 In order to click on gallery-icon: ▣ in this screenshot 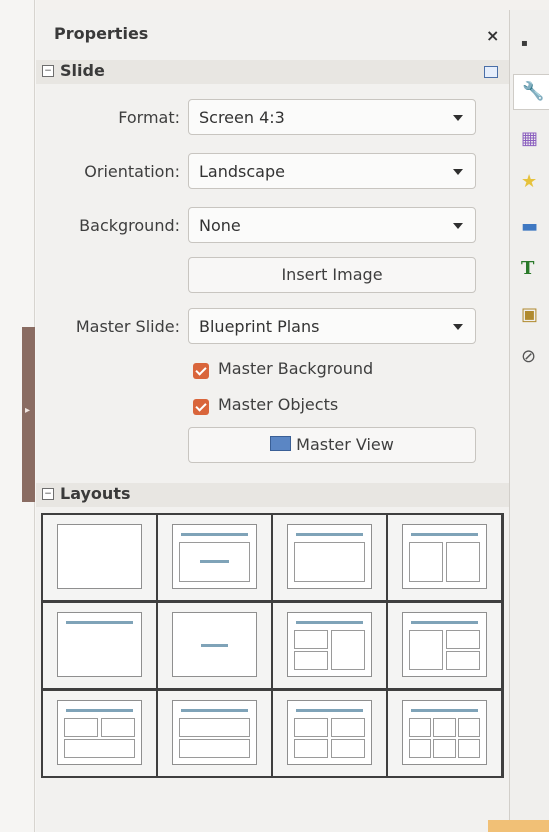, I will do `click(530, 314)`.